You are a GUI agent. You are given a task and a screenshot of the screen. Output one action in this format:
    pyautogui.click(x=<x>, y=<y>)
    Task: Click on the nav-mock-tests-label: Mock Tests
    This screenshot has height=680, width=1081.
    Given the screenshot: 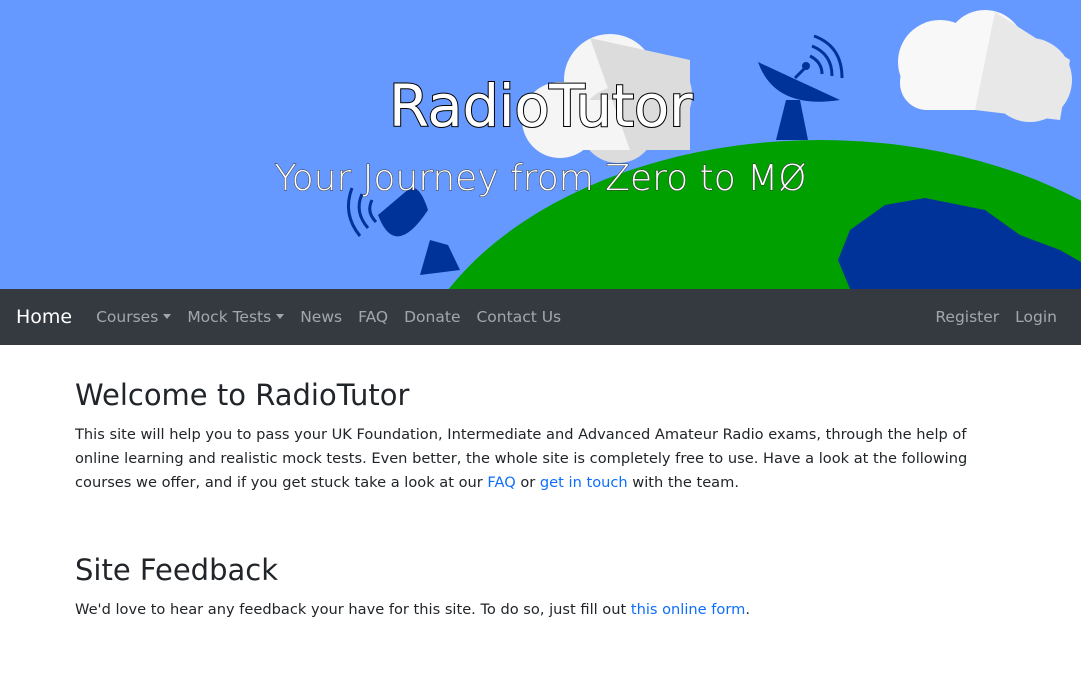 What is the action you would take?
    pyautogui.click(x=229, y=317)
    